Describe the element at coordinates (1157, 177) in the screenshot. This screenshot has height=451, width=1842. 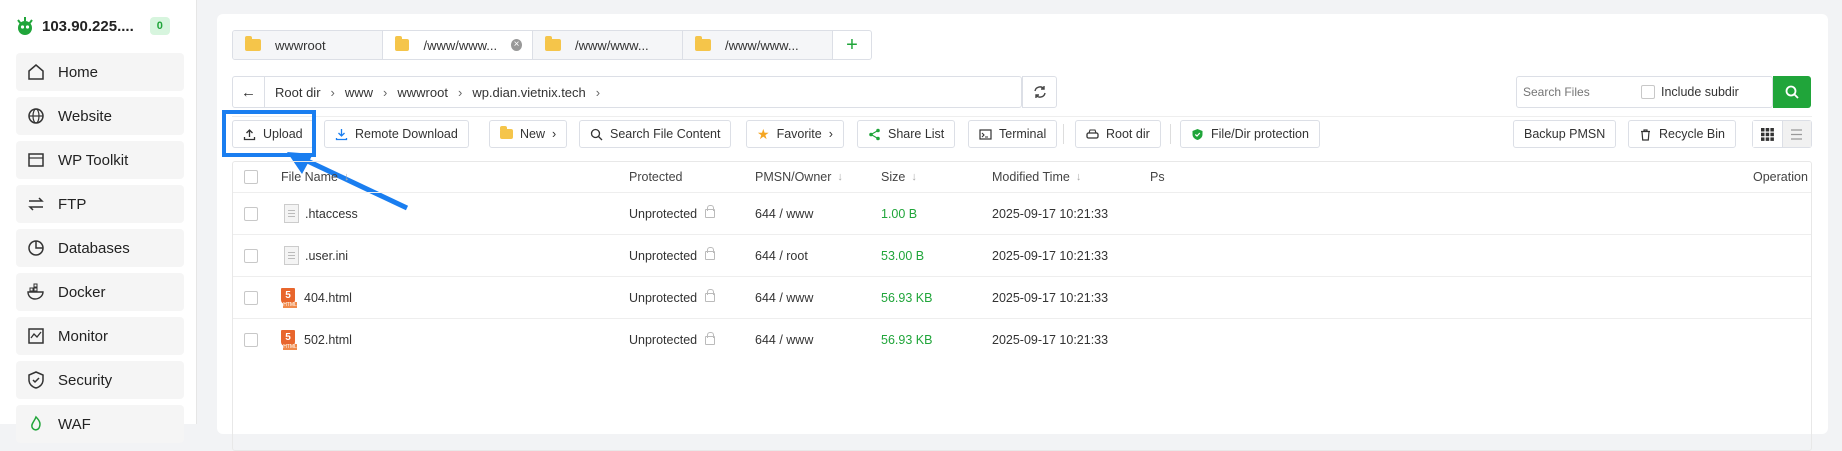
I see `col-ps: Ps` at that location.